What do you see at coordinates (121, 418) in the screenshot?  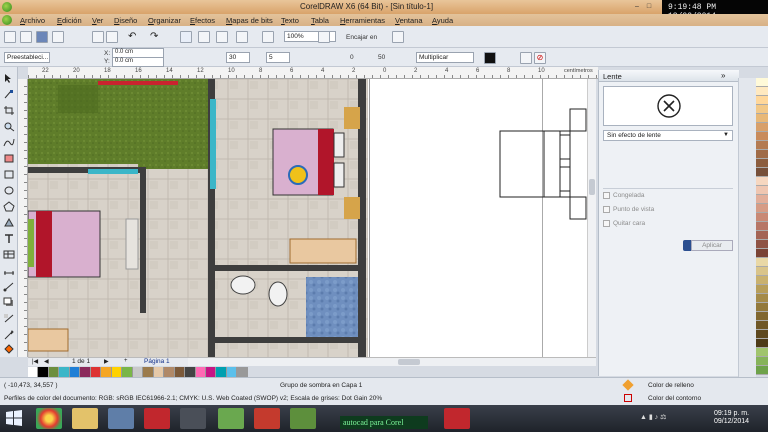 I see `document-taskbar-icon` at bounding box center [121, 418].